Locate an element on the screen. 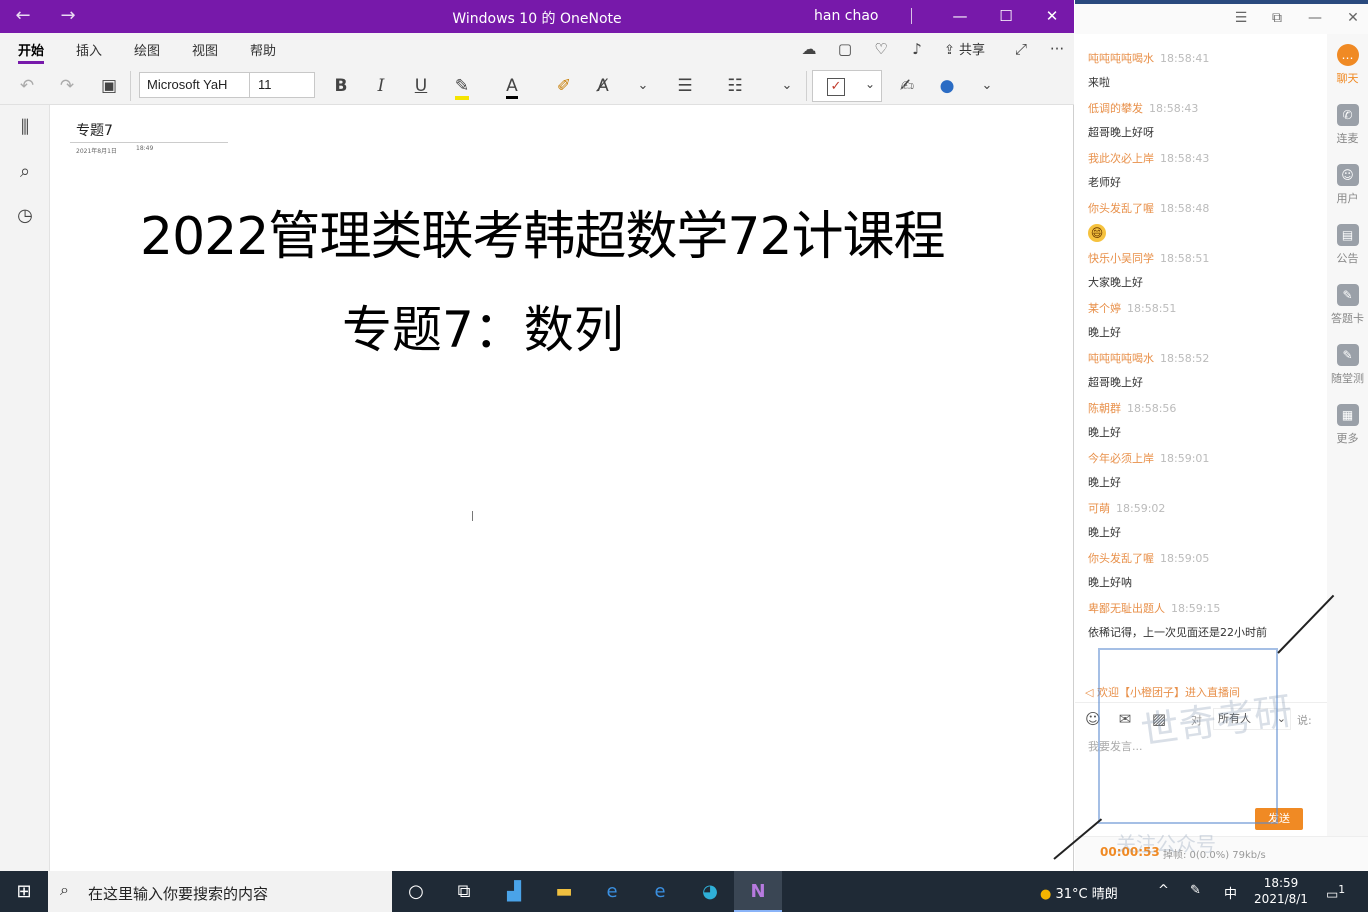  close-button: ✕ is located at coordinates (1052, 16).